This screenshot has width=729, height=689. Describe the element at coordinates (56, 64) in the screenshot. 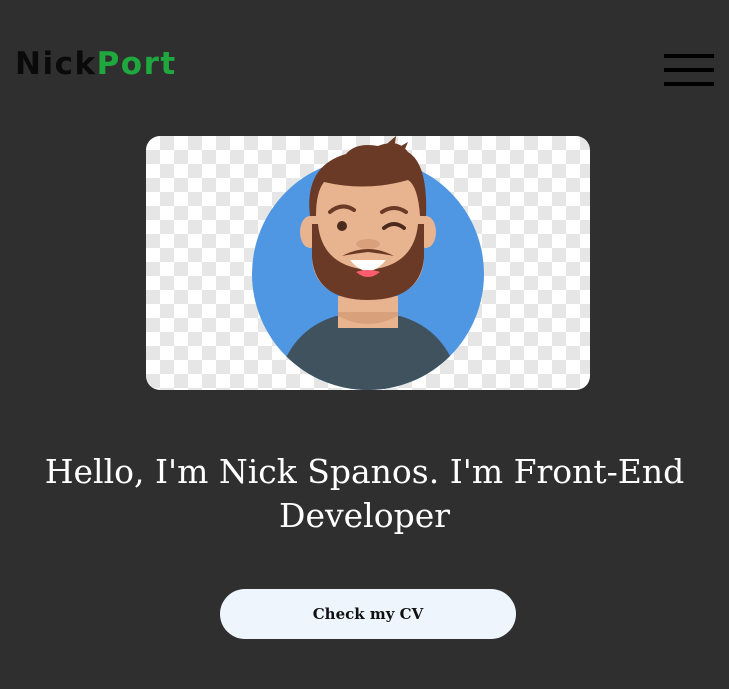

I see `logo-first-word: Nick` at that location.